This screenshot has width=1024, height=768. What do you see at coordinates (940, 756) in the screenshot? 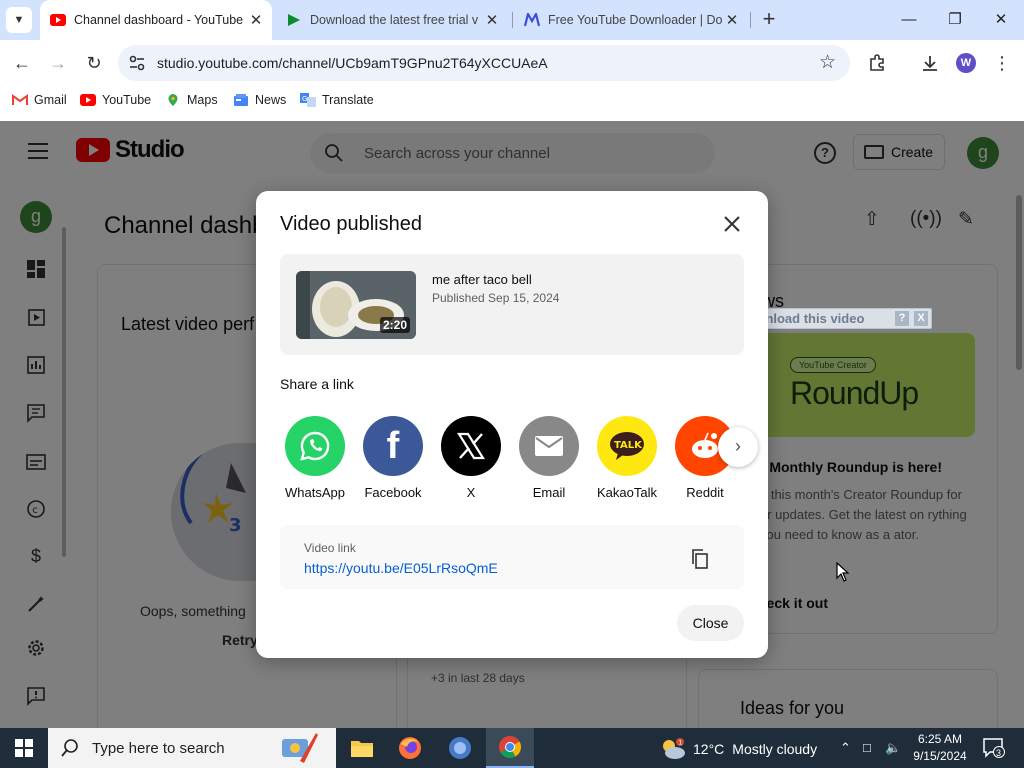
I see `clock-date: 9/15/2024` at bounding box center [940, 756].